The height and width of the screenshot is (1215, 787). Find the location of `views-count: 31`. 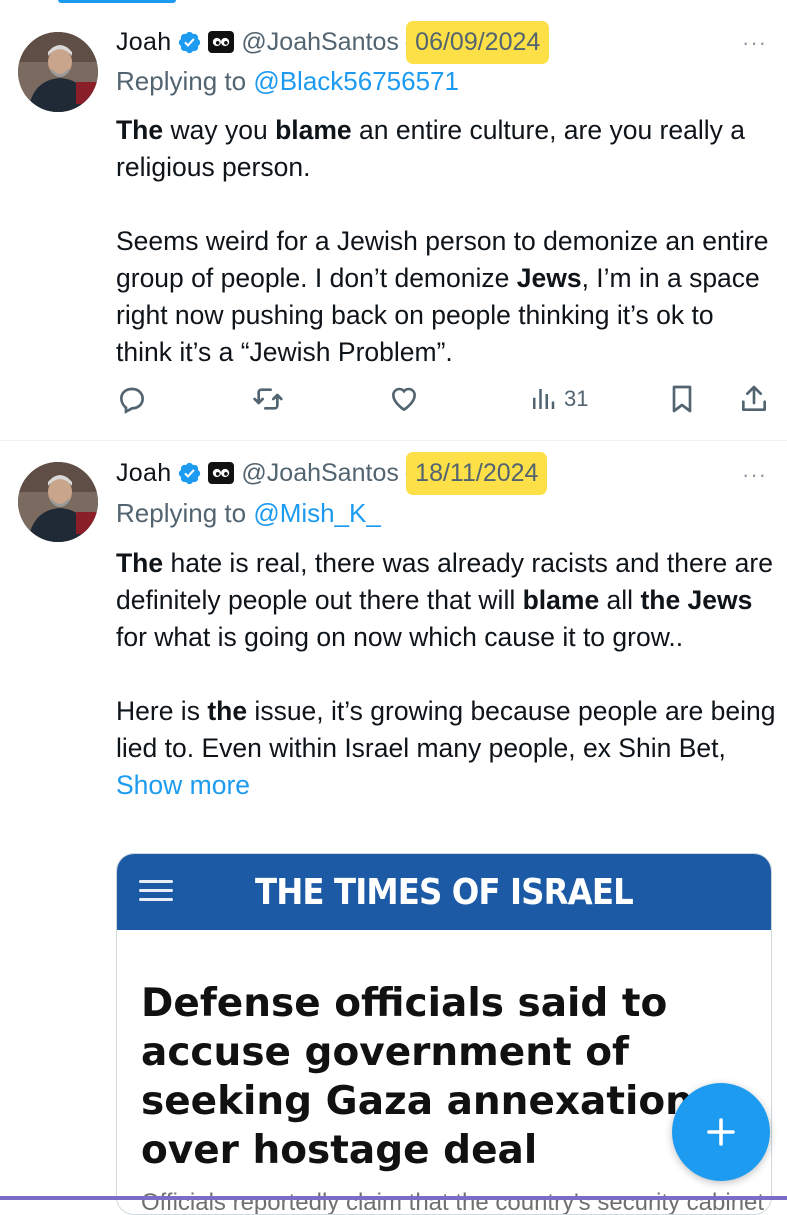

views-count: 31 is located at coordinates (576, 398).